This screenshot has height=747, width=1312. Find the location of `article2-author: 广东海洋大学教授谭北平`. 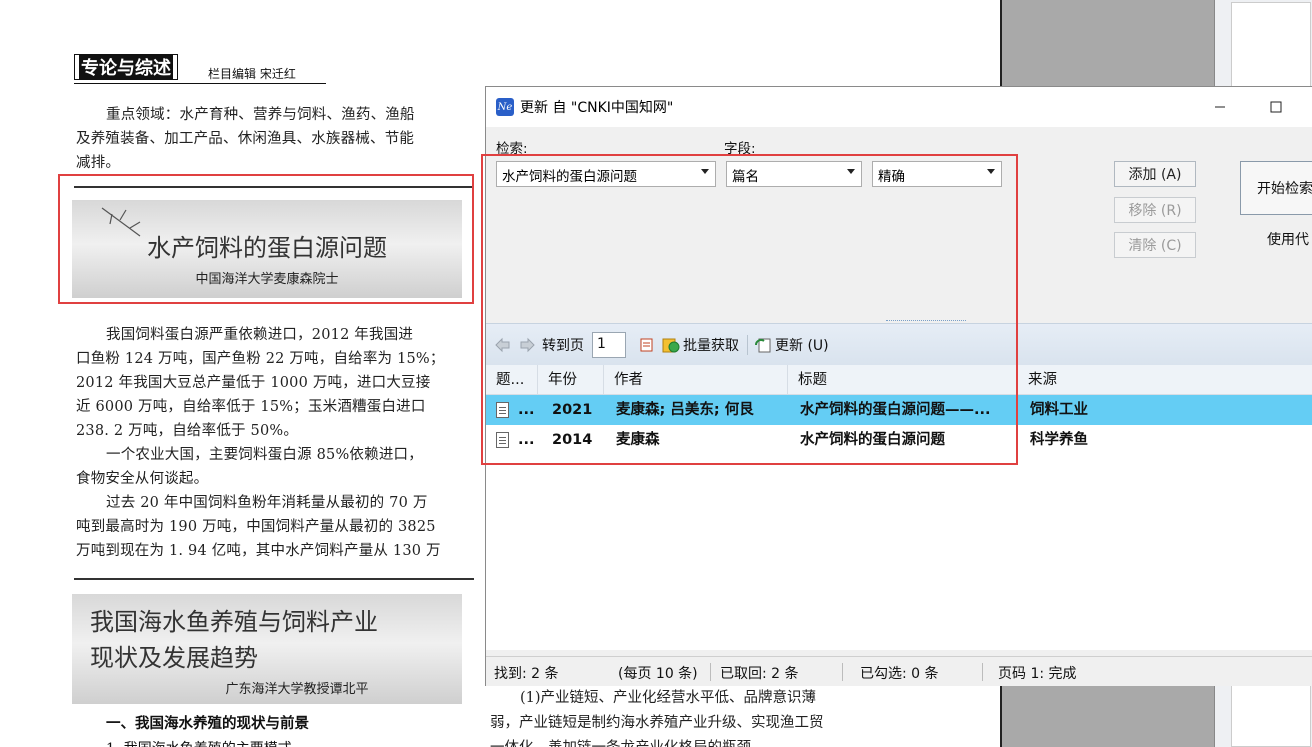

article2-author: 广东海洋大学教授谭北平 is located at coordinates (297, 689).